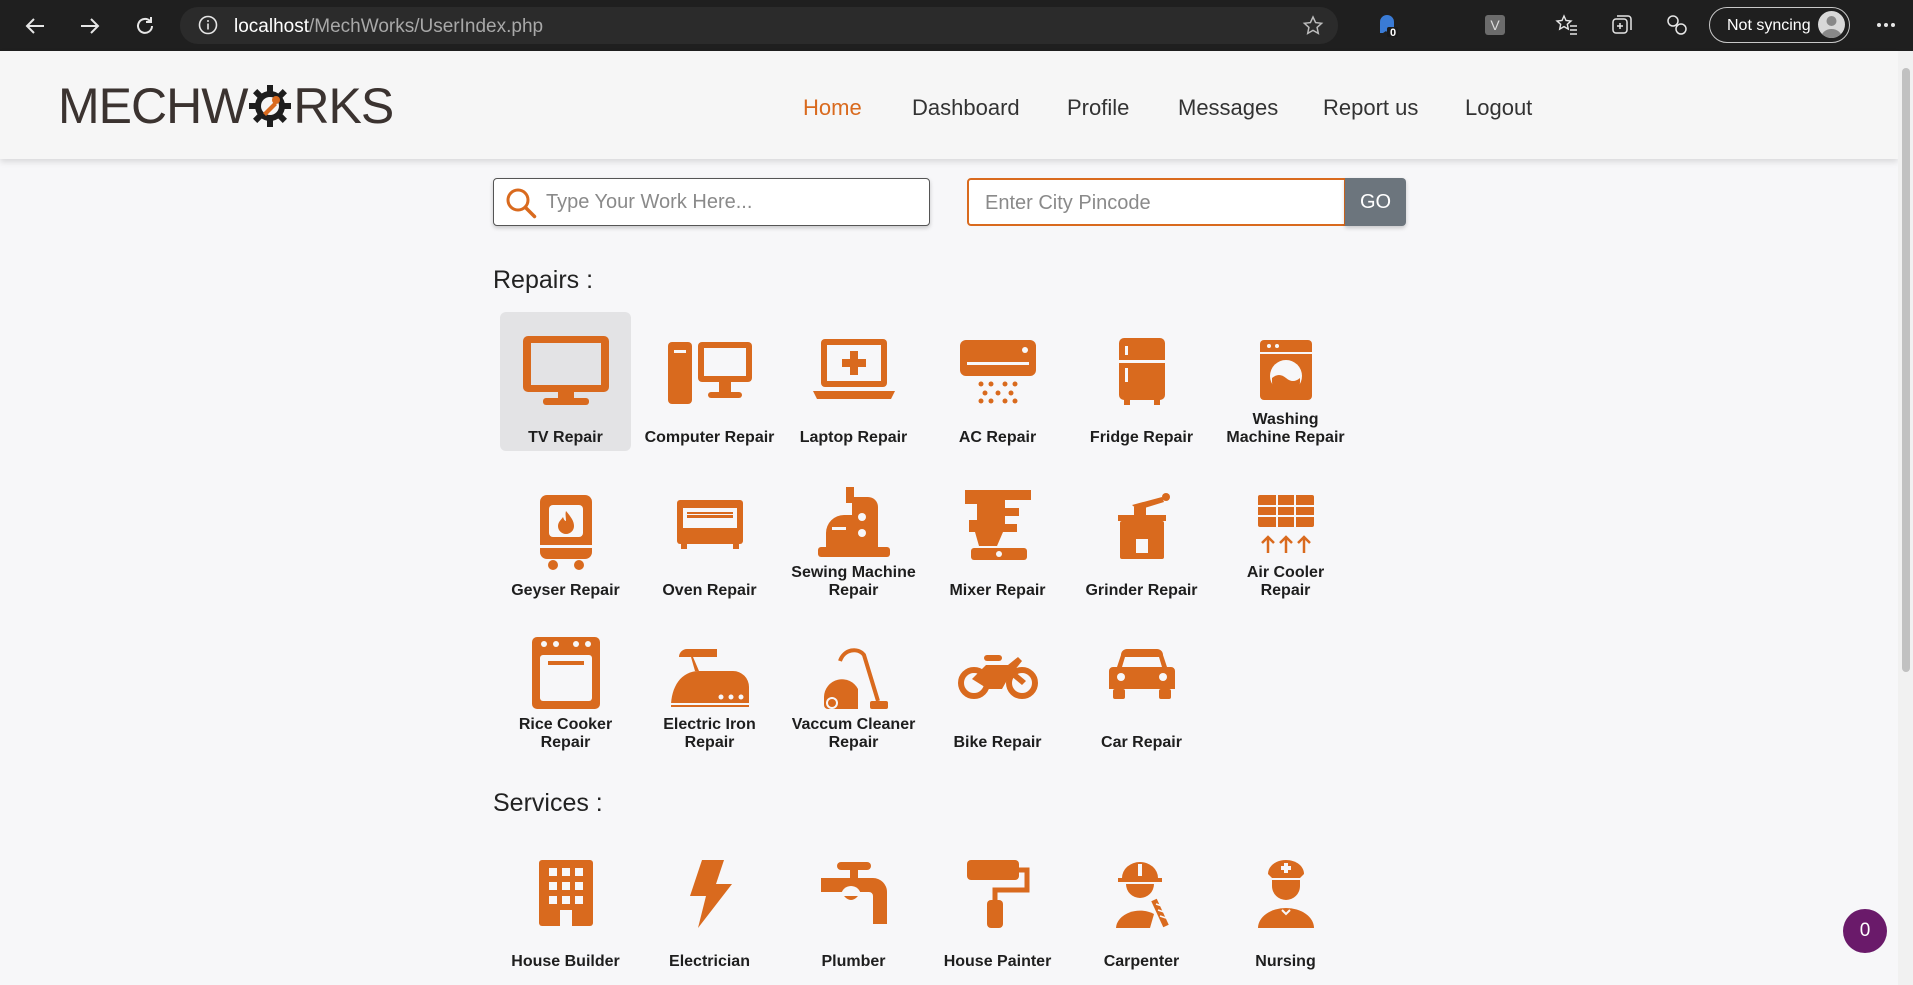  I want to click on repair-tile-computer: Computer Repair, so click(709, 381).